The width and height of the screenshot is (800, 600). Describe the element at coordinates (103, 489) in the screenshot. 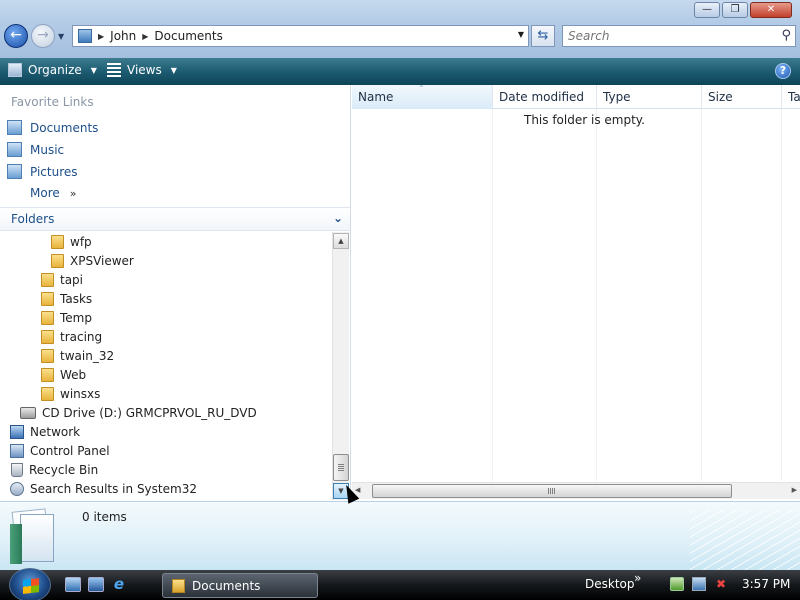

I see `tree-item-search-results: Search Results in System32` at that location.